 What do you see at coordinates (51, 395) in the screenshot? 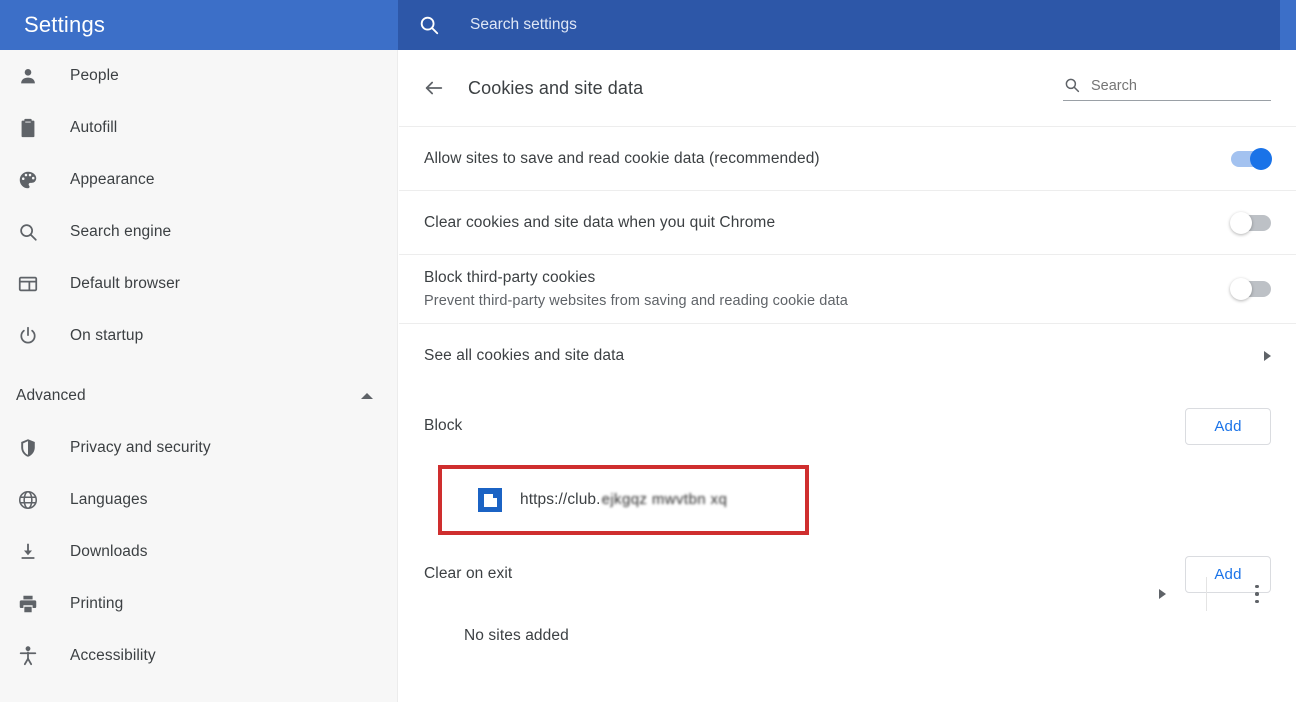
I see `sidebar-advanced-label: Advanced` at bounding box center [51, 395].